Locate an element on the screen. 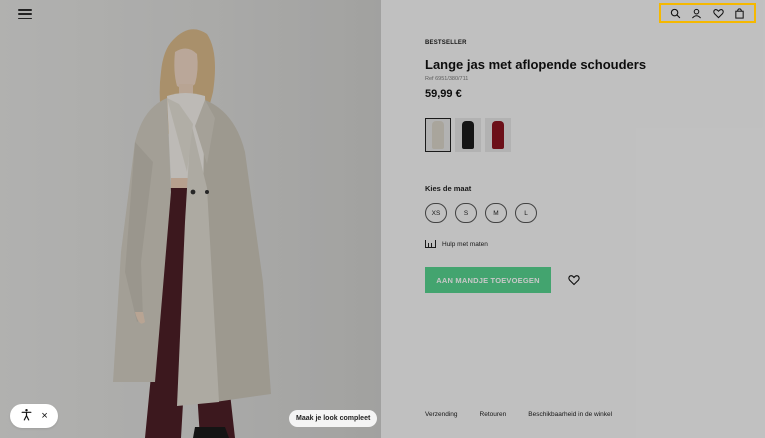 The height and width of the screenshot is (438, 765). search-icon is located at coordinates (676, 13).